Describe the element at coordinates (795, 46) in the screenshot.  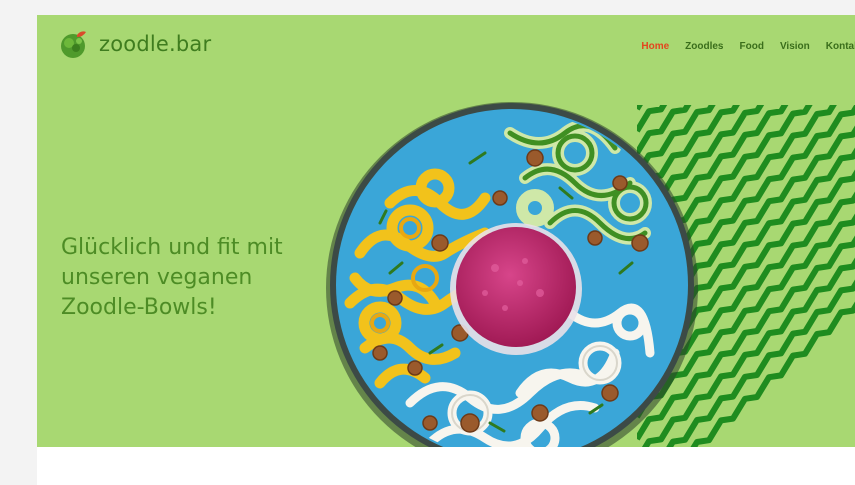
I see `nav-vision: Vision` at that location.